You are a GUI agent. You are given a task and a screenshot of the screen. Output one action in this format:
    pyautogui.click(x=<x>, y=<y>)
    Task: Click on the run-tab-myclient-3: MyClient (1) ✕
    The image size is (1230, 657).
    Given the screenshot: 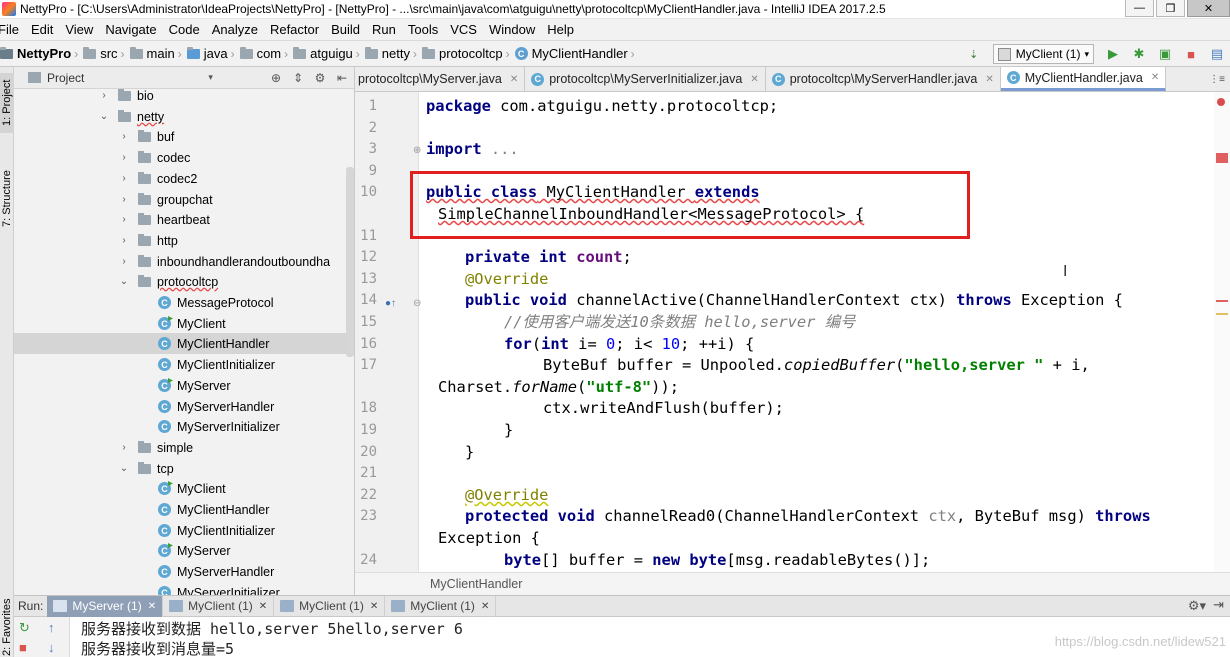 What is the action you would take?
    pyautogui.click(x=441, y=606)
    